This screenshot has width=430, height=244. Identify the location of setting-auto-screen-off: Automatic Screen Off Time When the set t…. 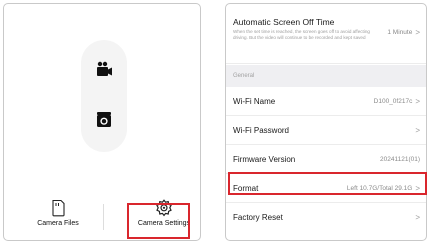
(326, 34).